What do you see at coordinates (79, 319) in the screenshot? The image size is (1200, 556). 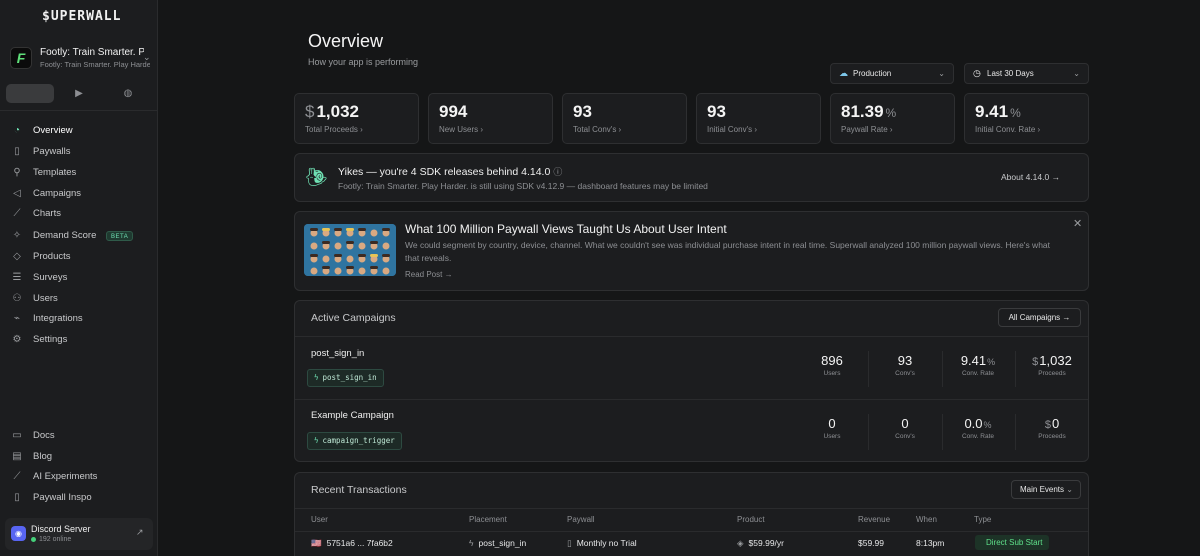 I see `sidebar-item-integrations: ⌁ Integrations` at bounding box center [79, 319].